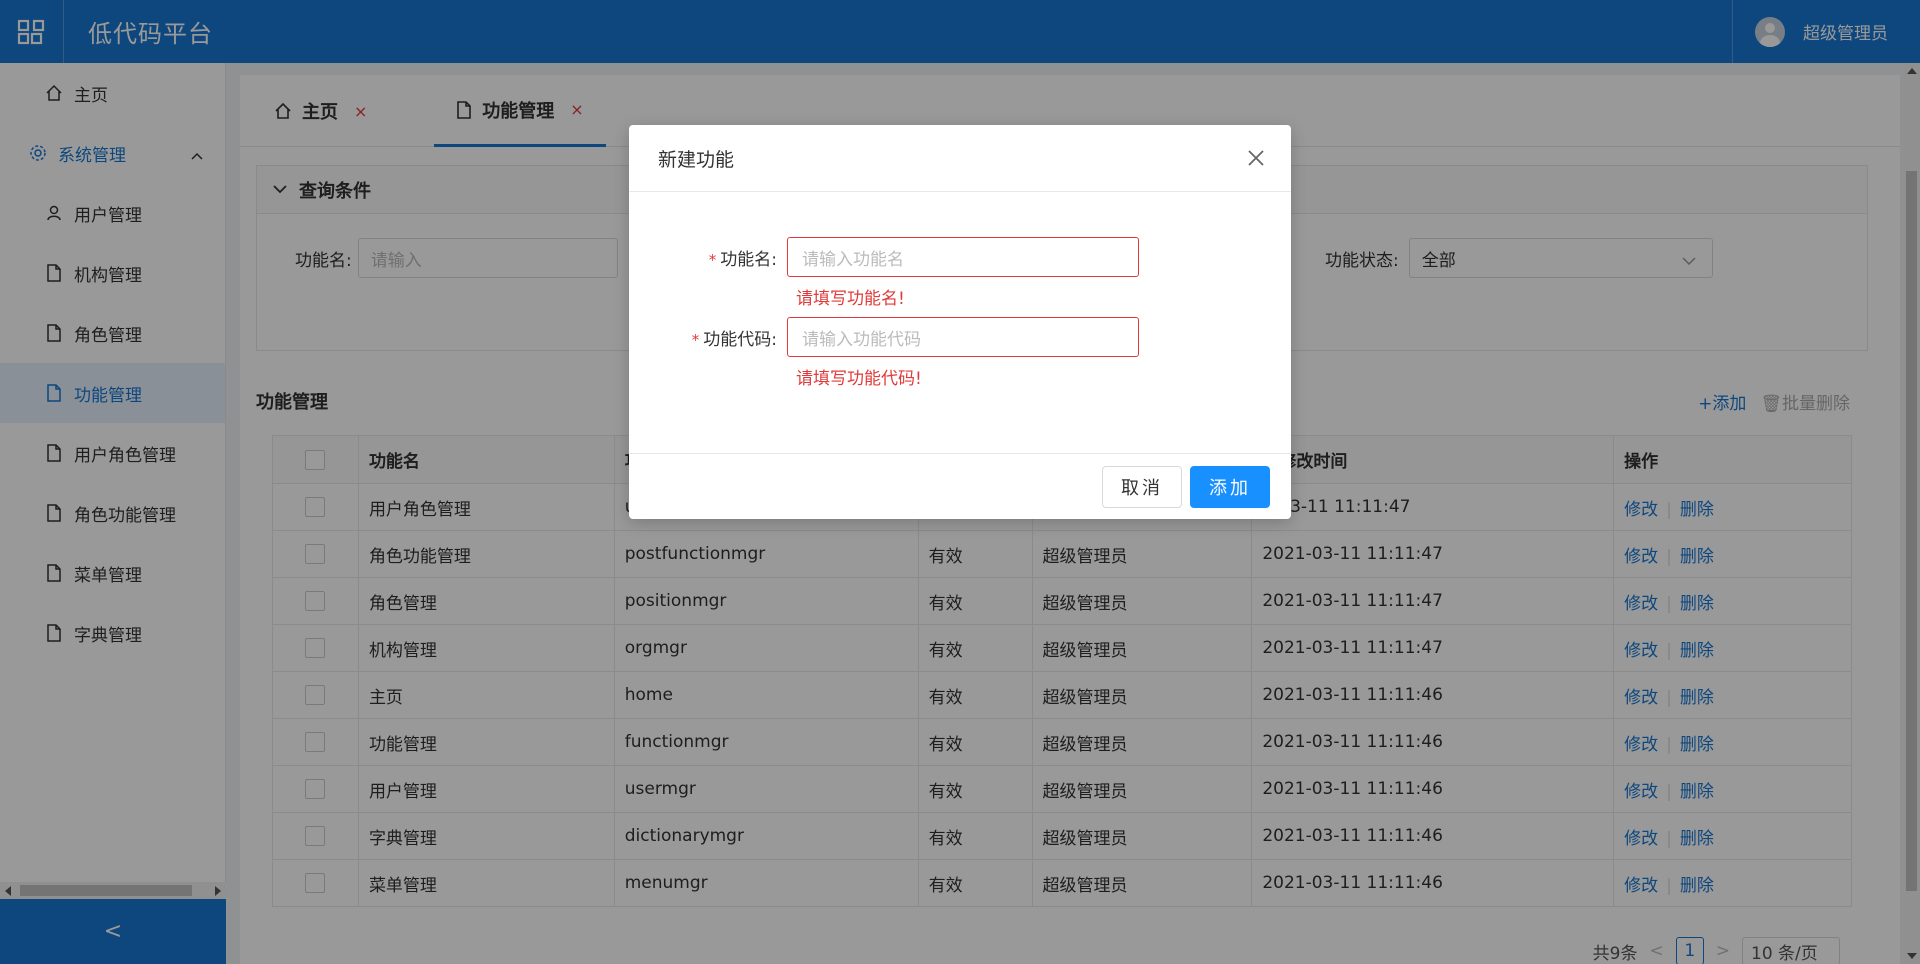 This screenshot has height=964, width=1920. I want to click on code-error-text: 请填写功能代码!, so click(859, 379).